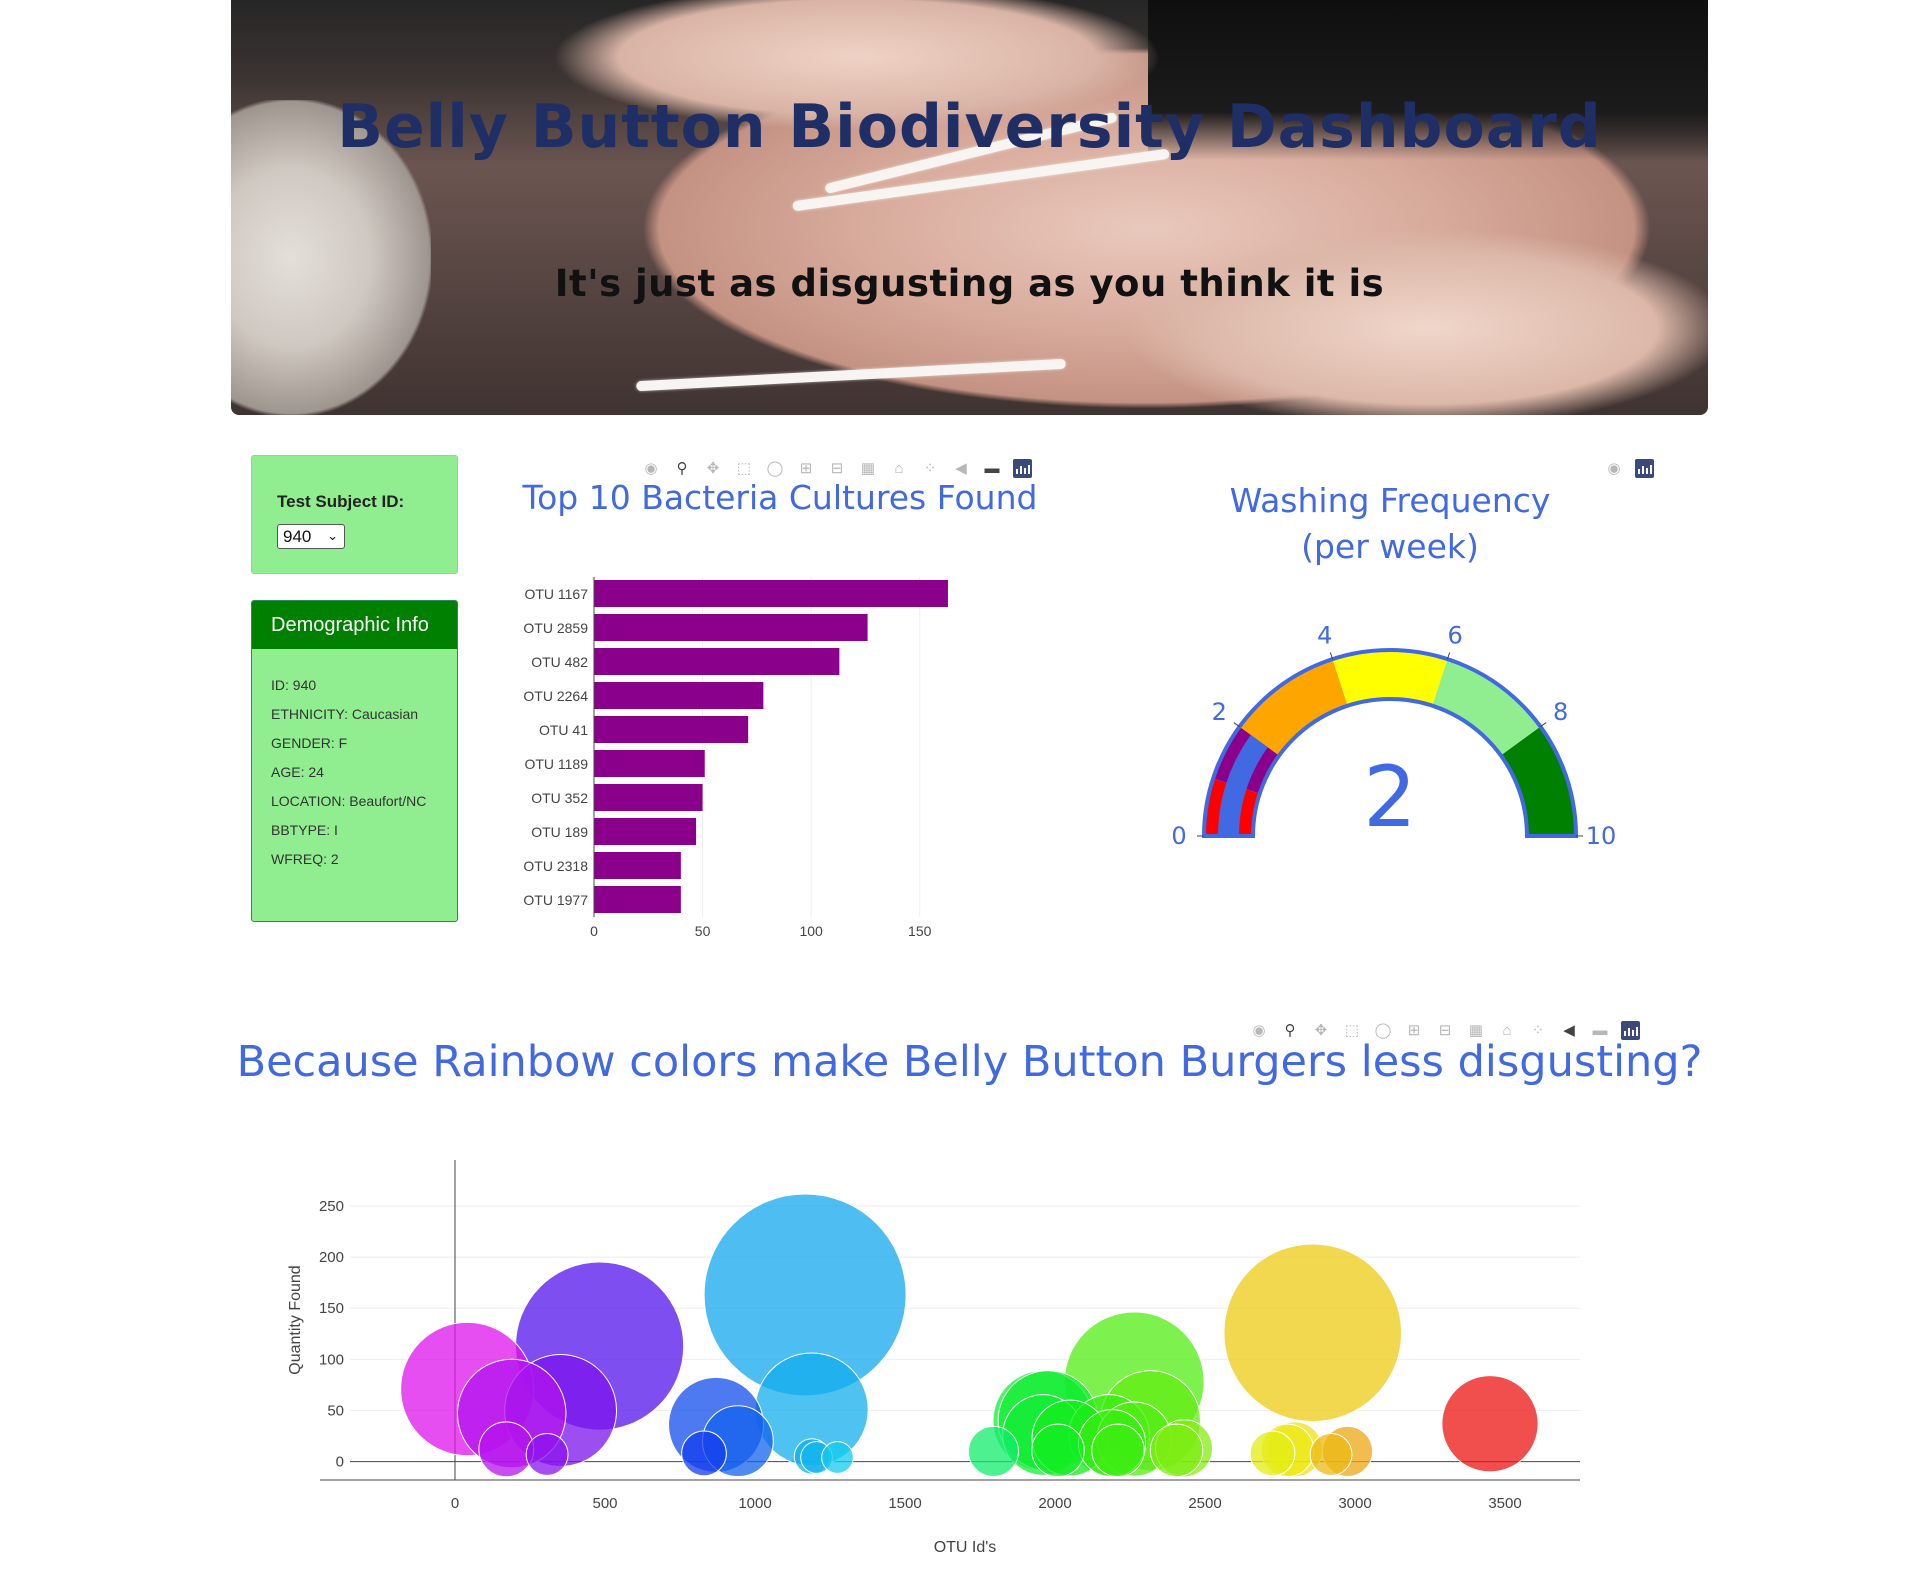  Describe the element at coordinates (555, 696) in the screenshot. I see `y-tick-label: OTU 2264` at that location.